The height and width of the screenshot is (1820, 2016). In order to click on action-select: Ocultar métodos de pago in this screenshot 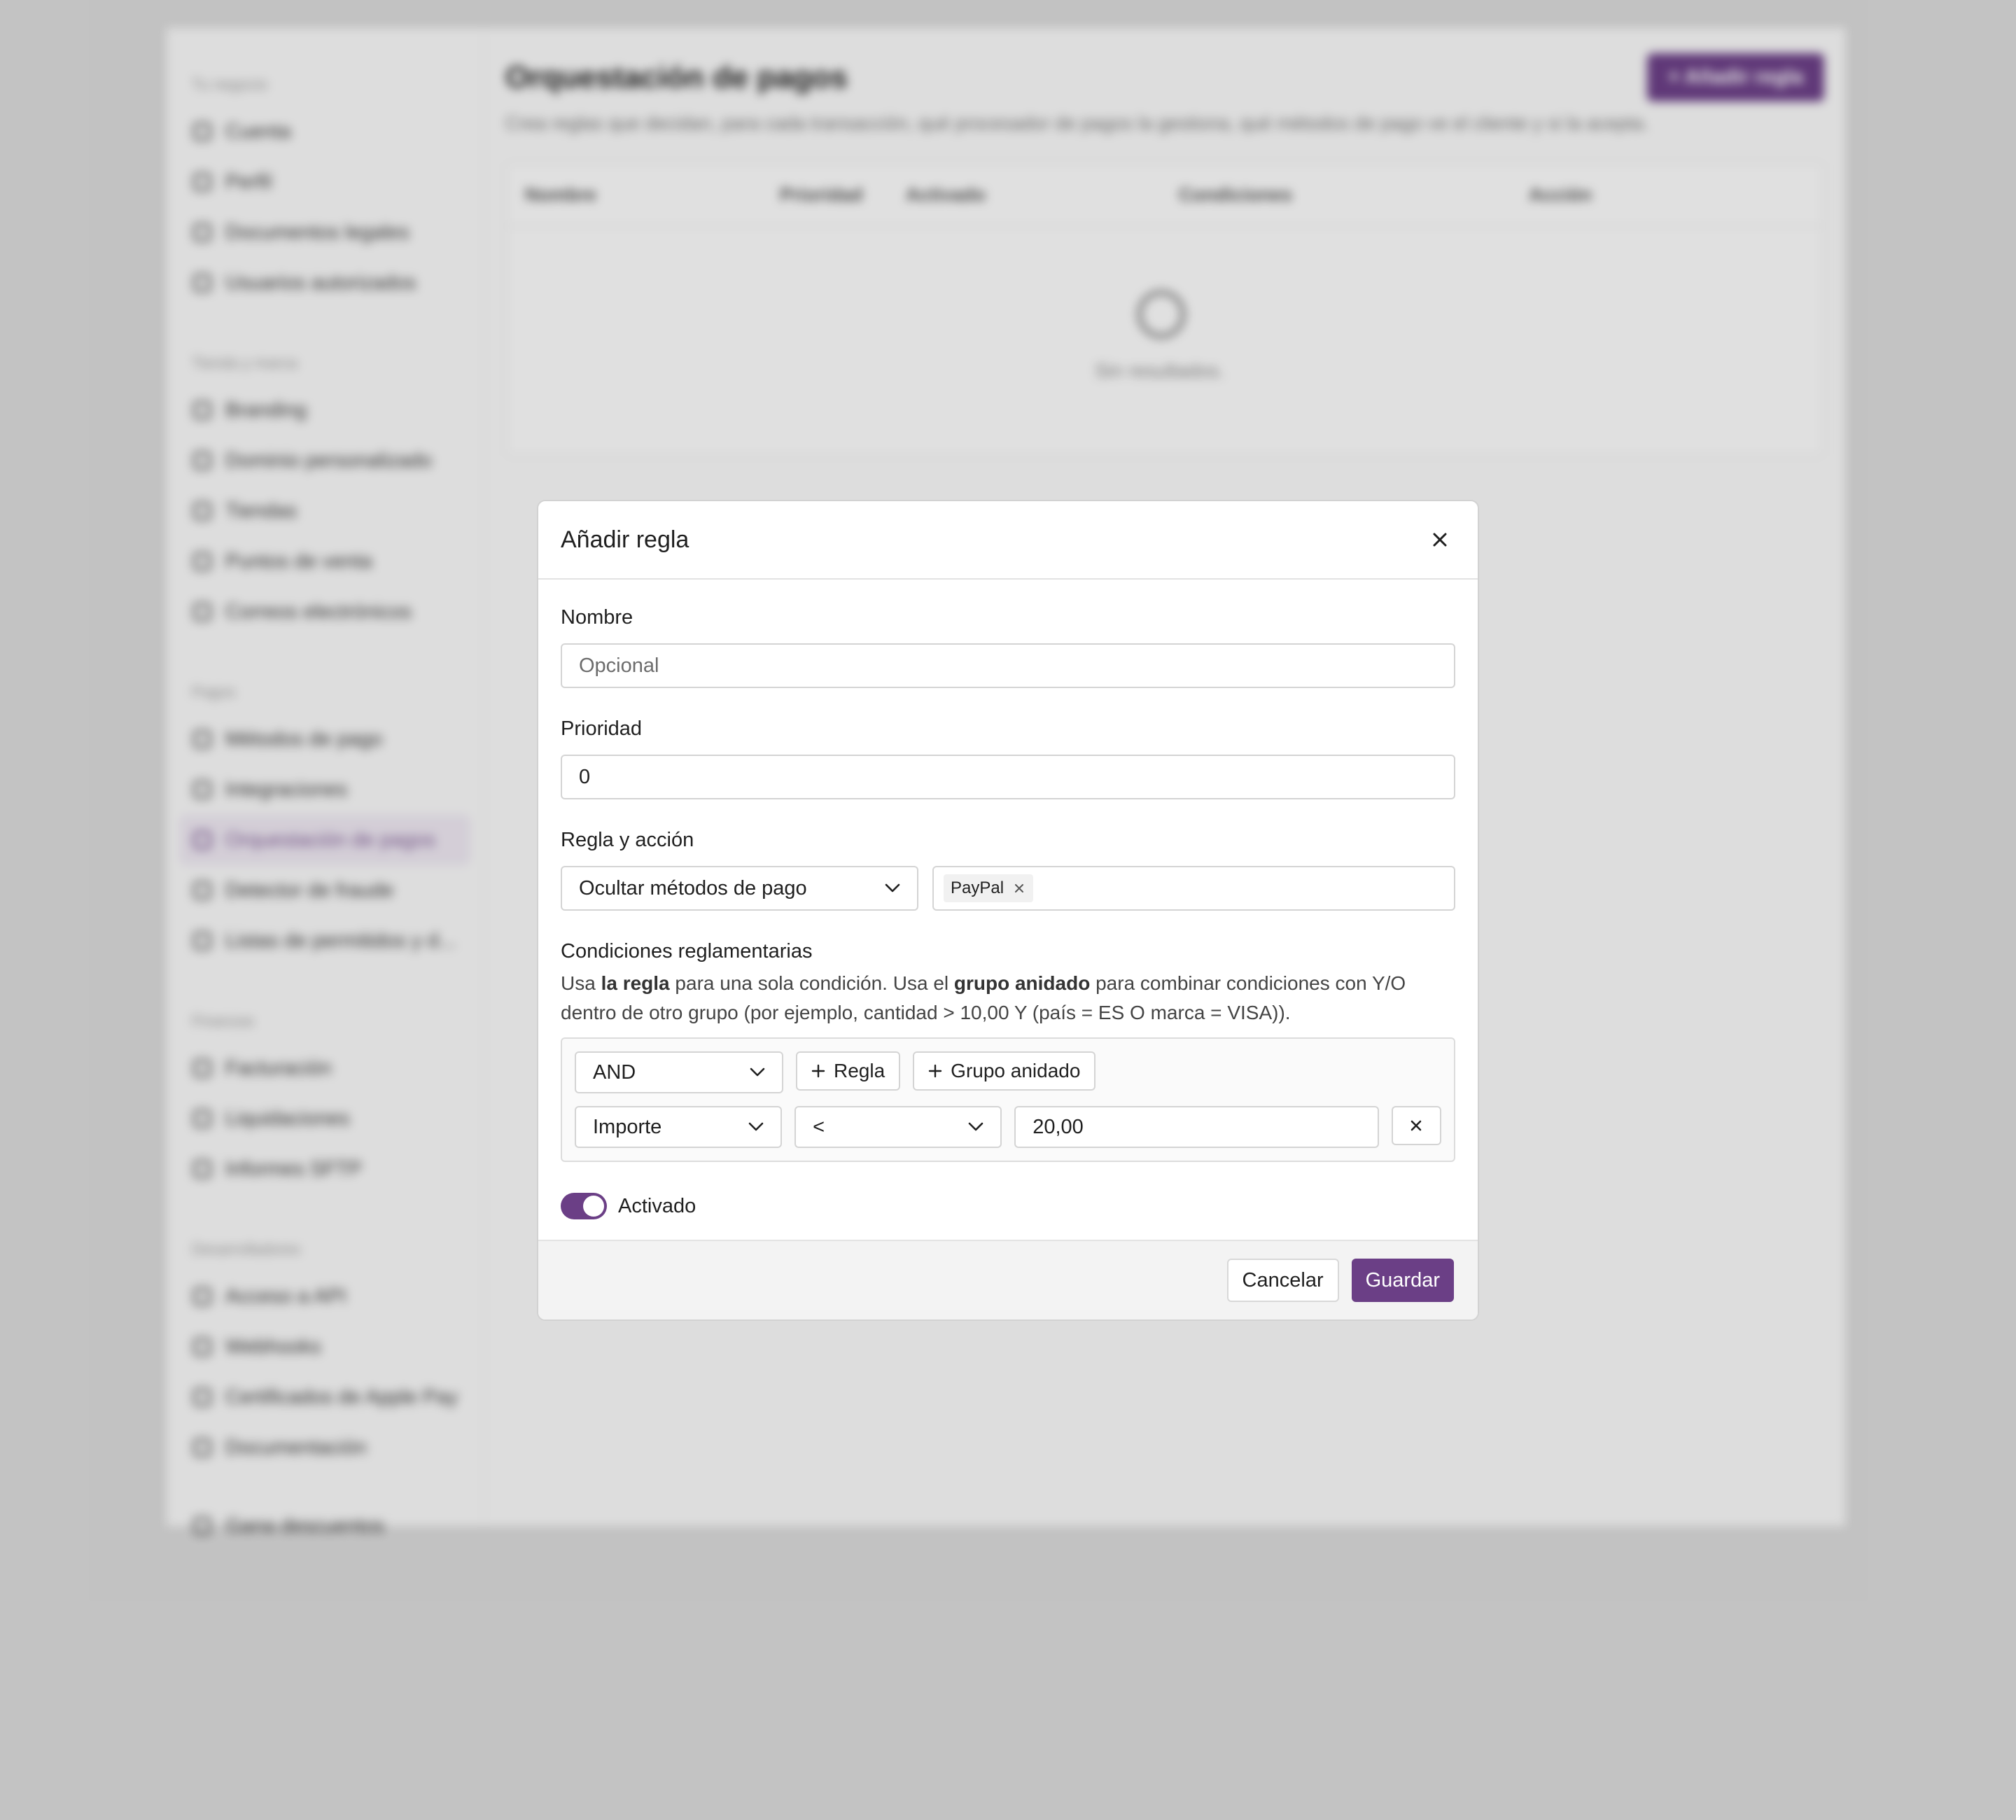, I will do `click(739, 888)`.